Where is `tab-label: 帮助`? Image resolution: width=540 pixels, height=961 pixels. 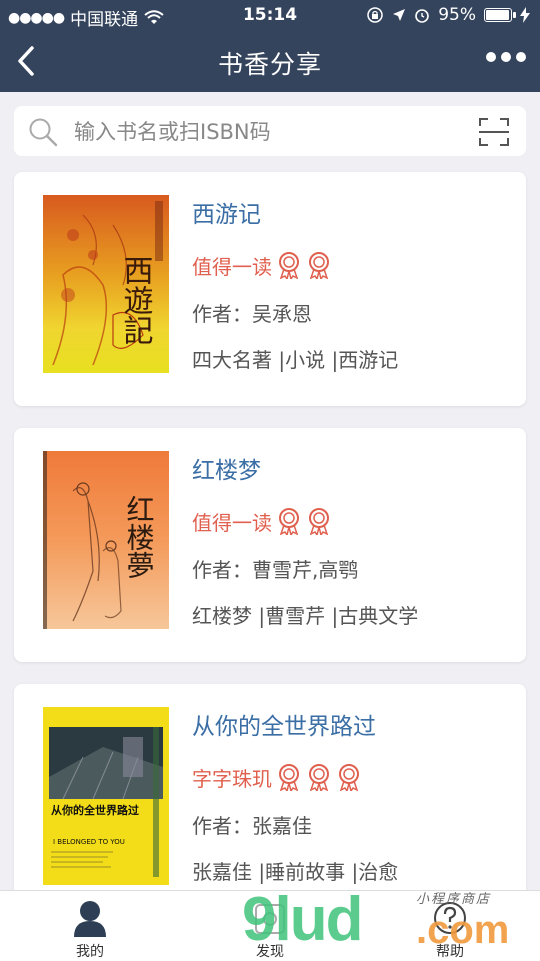
tab-label: 帮助 is located at coordinates (450, 952).